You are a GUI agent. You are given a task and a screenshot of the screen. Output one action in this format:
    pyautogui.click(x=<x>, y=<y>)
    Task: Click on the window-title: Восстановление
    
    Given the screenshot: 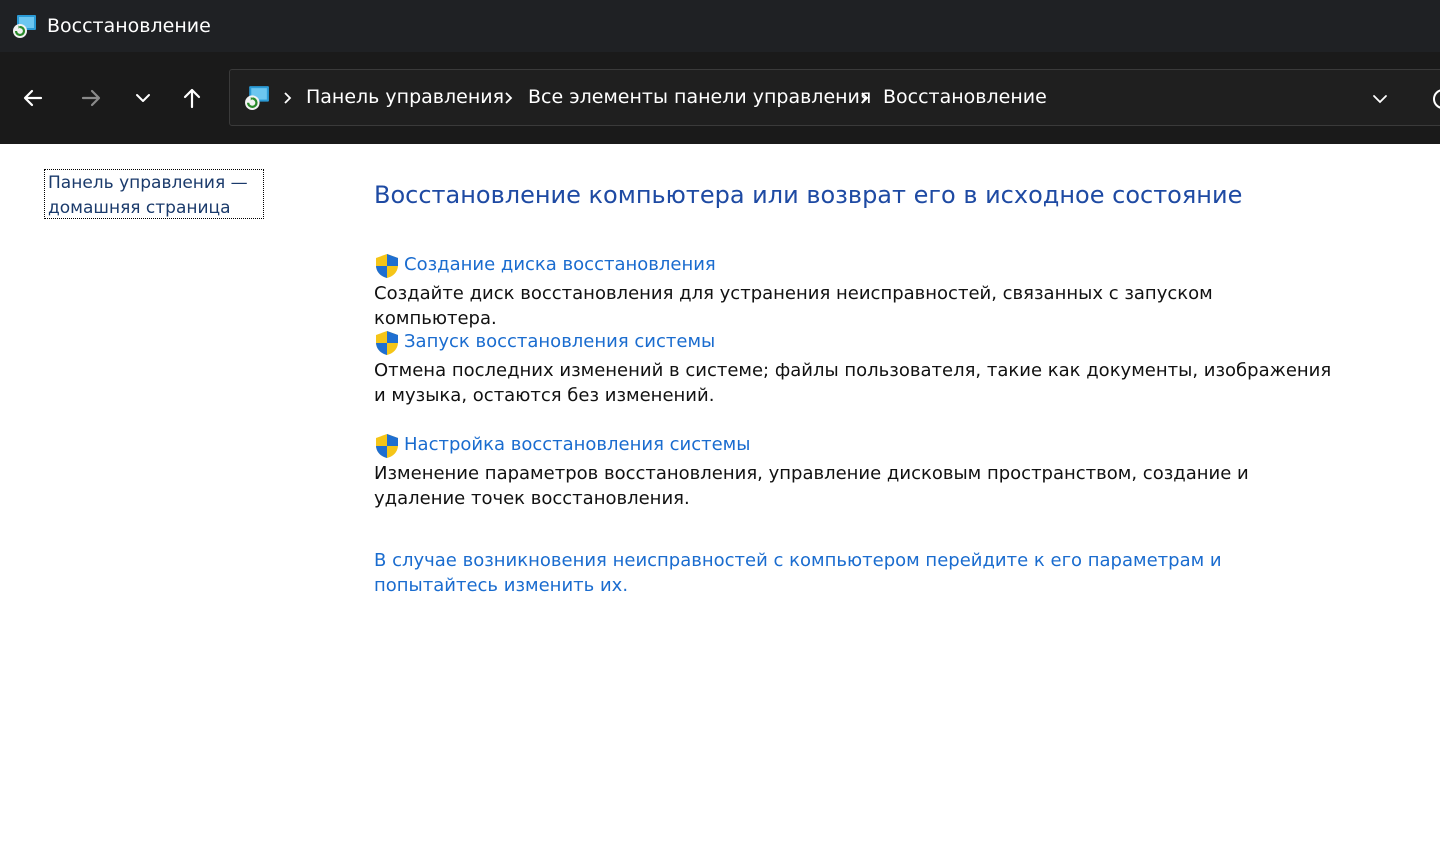 What is the action you would take?
    pyautogui.click(x=129, y=26)
    